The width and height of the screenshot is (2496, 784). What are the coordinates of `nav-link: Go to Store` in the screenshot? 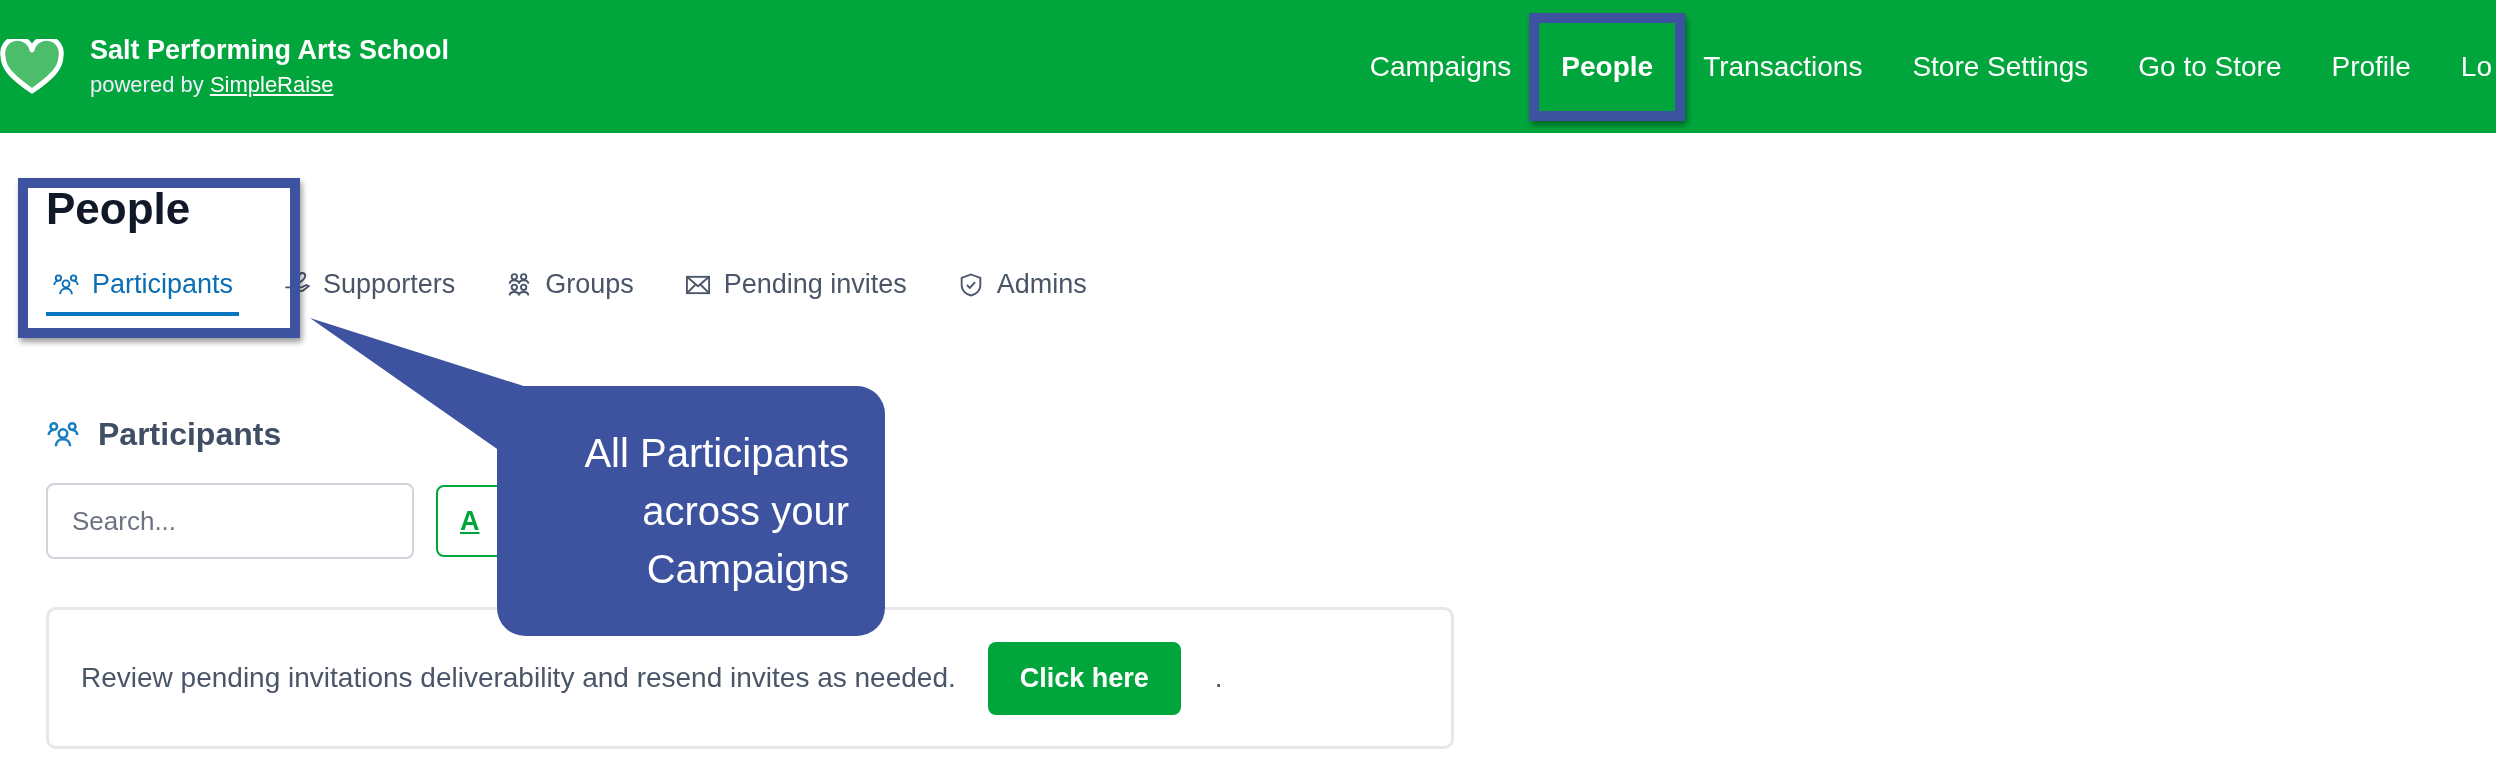 It's located at (2210, 66).